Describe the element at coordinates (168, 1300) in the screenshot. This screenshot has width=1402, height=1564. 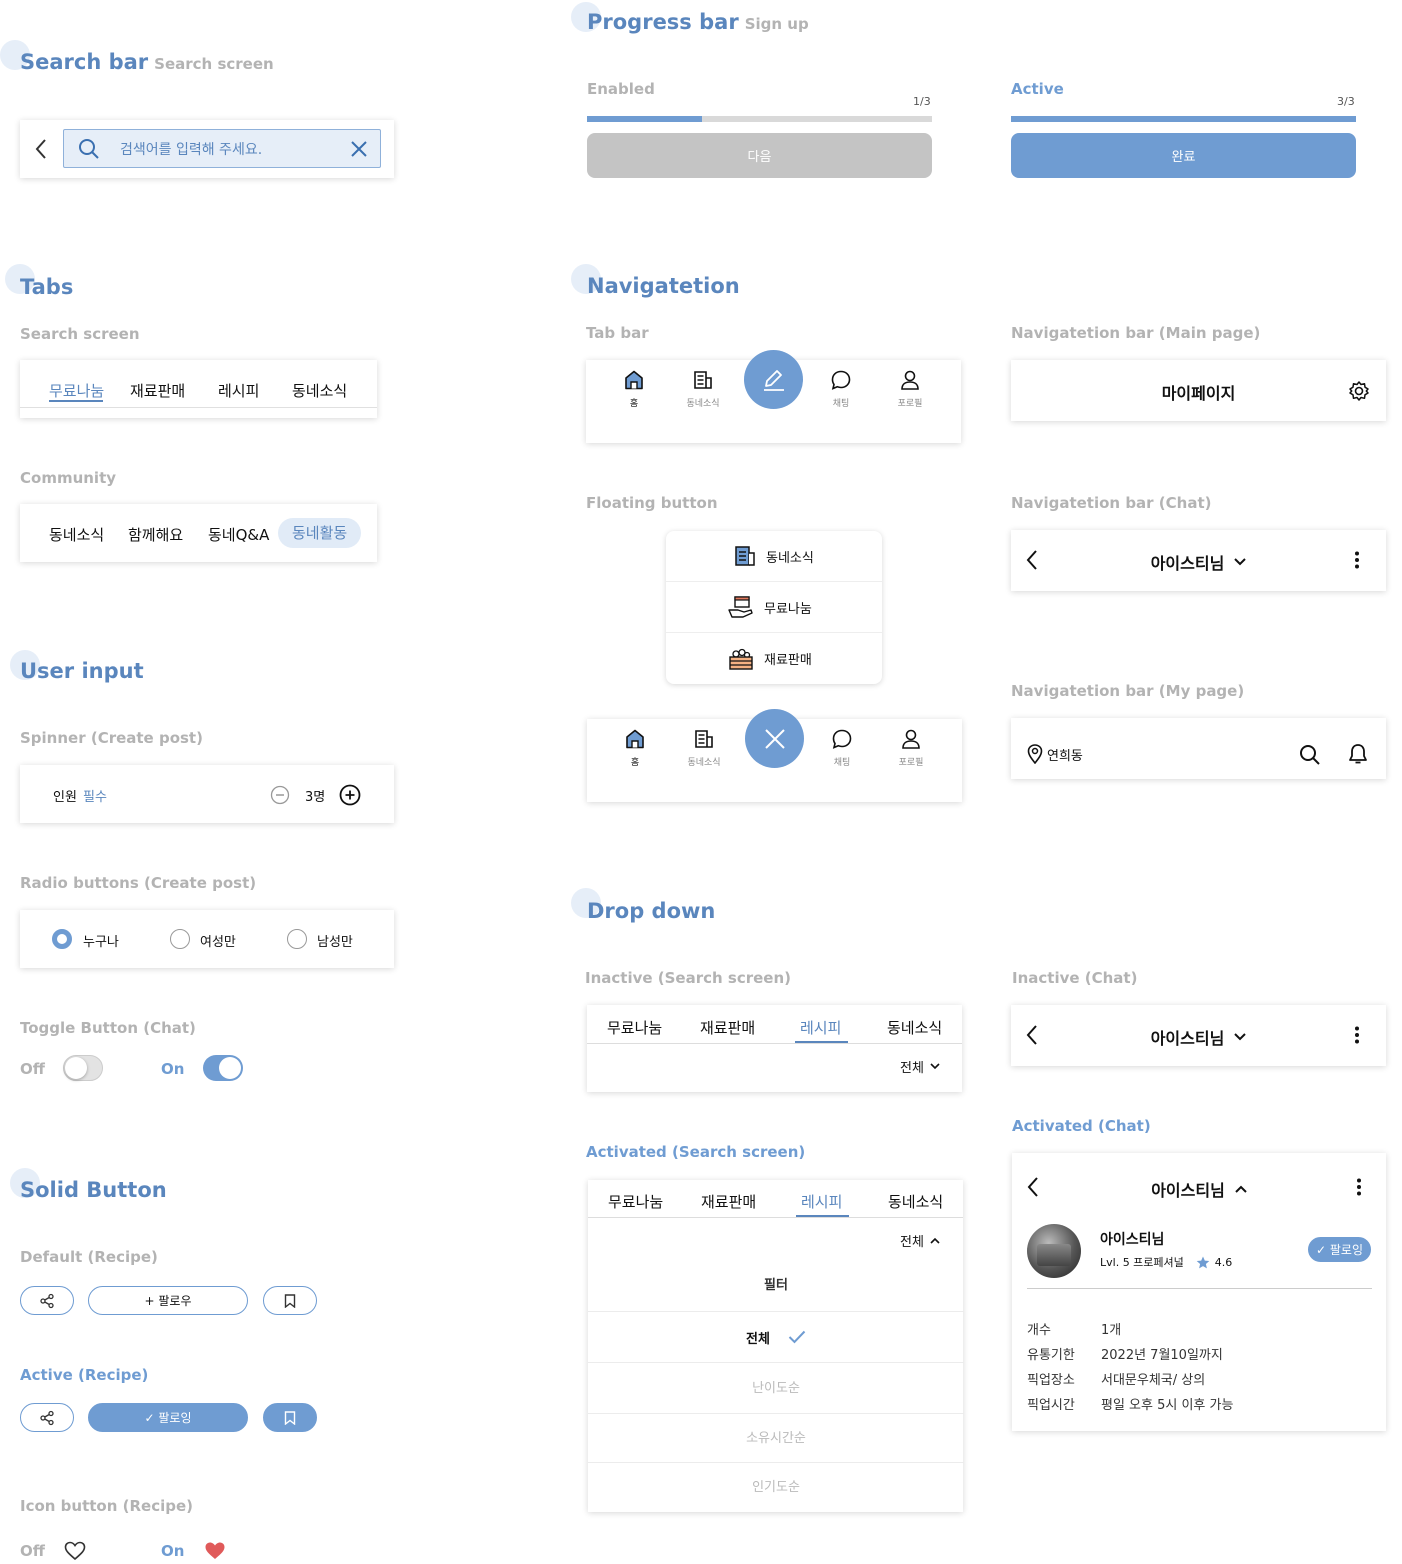
I see `follow-button: + 팔로우` at that location.